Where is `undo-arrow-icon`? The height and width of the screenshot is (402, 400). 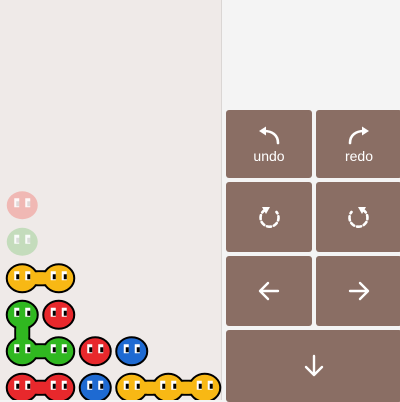 undo-arrow-icon is located at coordinates (269, 135).